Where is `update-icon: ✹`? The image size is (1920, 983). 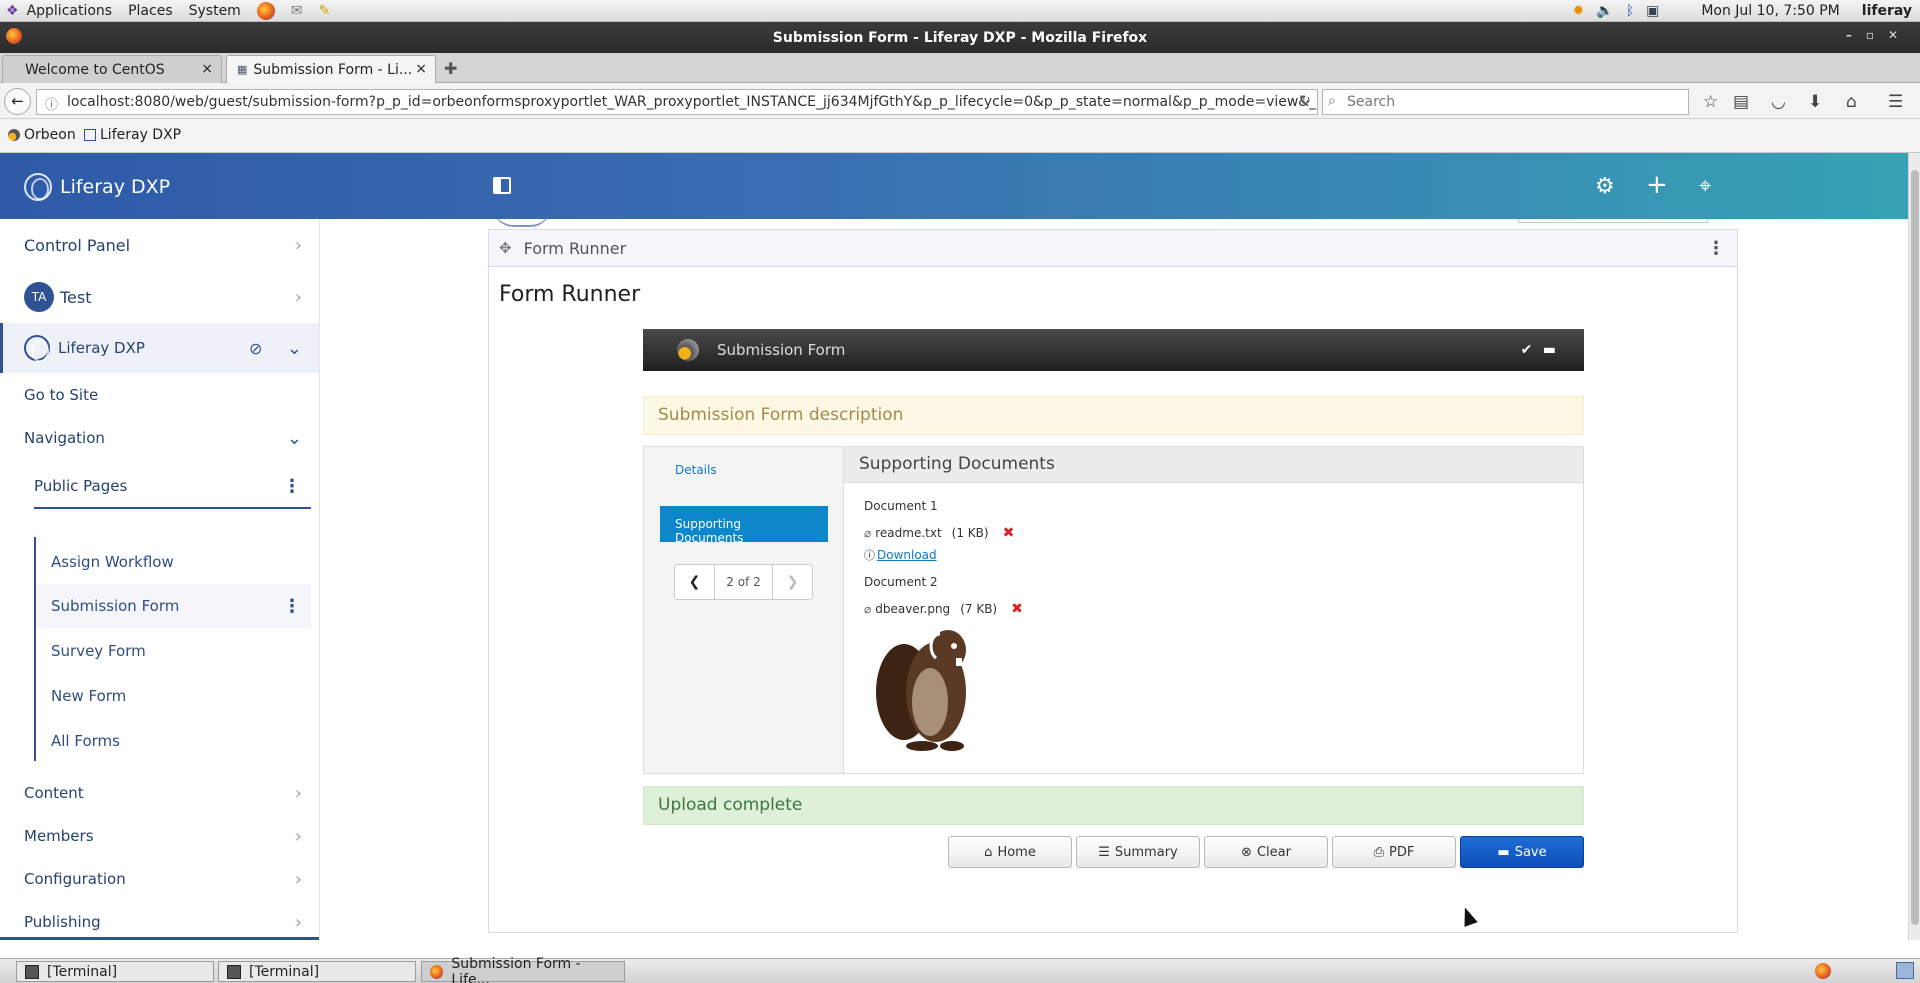
update-icon: ✹ is located at coordinates (1579, 11).